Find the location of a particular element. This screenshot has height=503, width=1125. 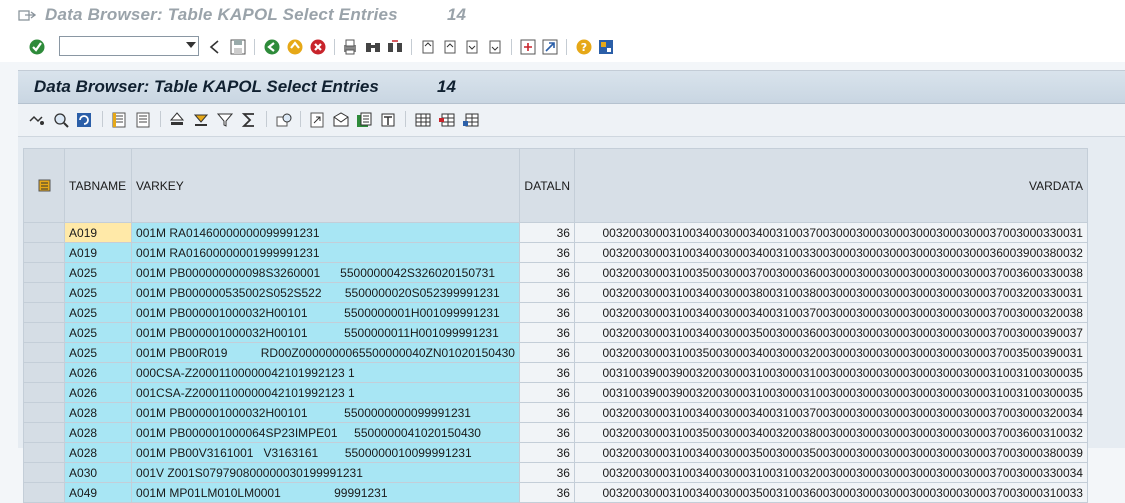

cell-tabname: A030 is located at coordinates (98, 472).